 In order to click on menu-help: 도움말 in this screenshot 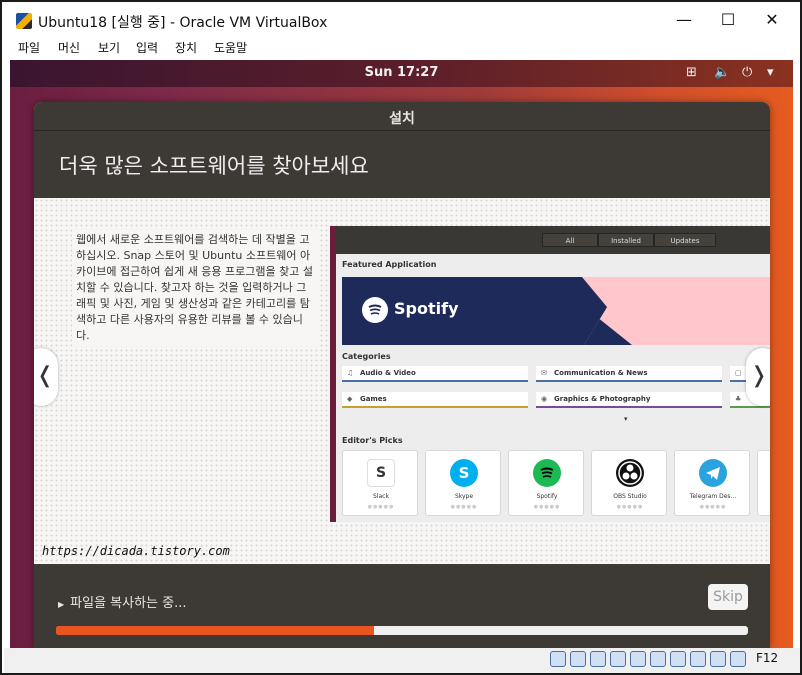, I will do `click(230, 47)`.